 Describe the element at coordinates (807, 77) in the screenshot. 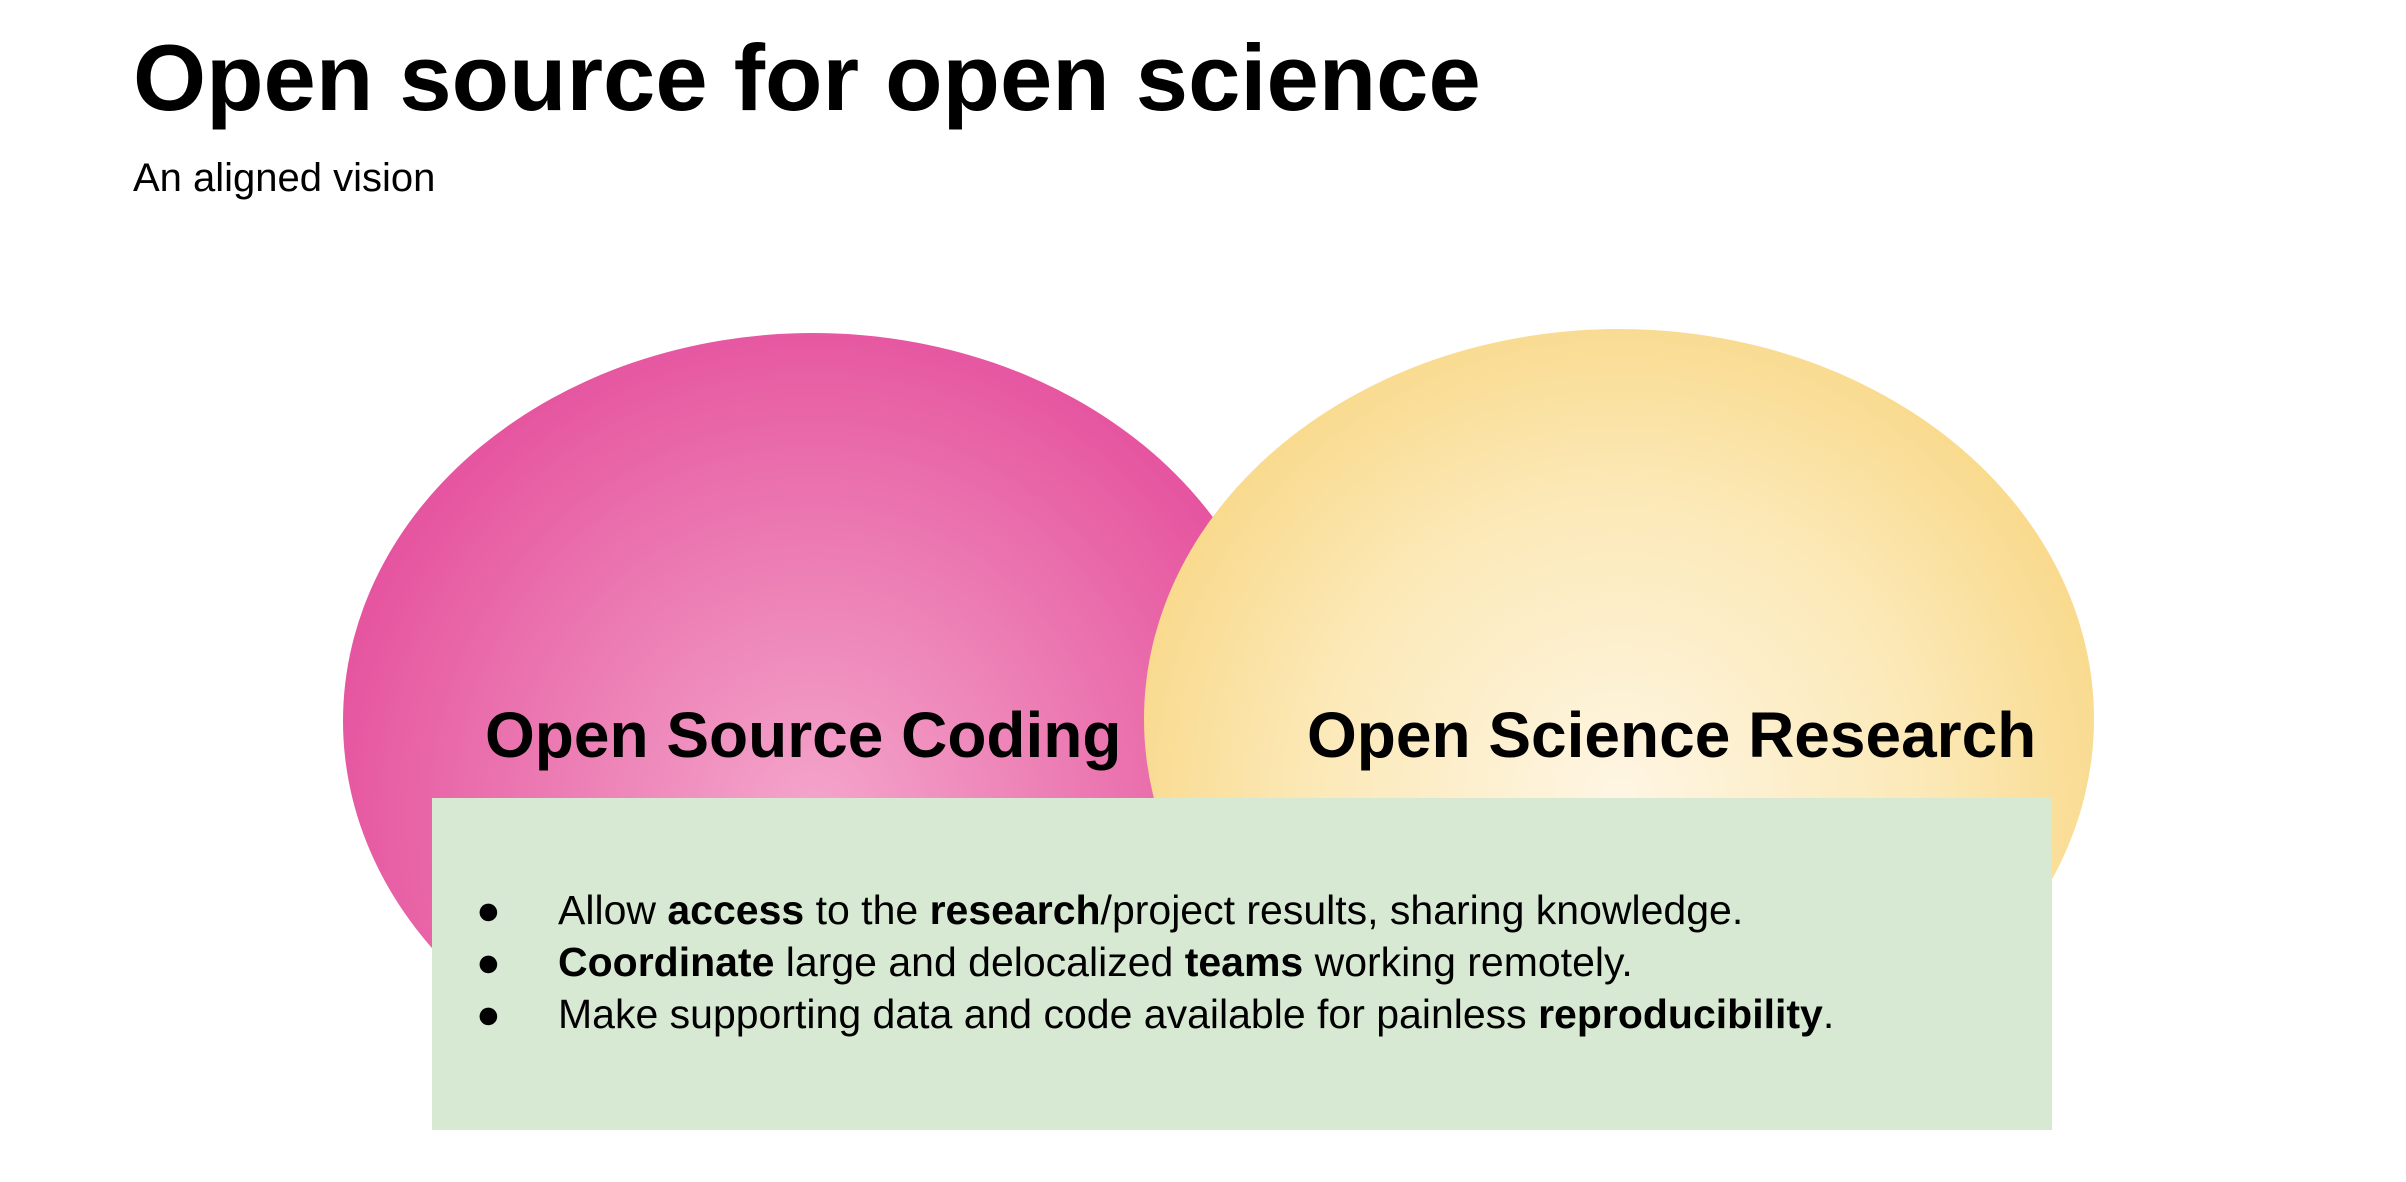

I see `page-title: Open source for open science` at that location.